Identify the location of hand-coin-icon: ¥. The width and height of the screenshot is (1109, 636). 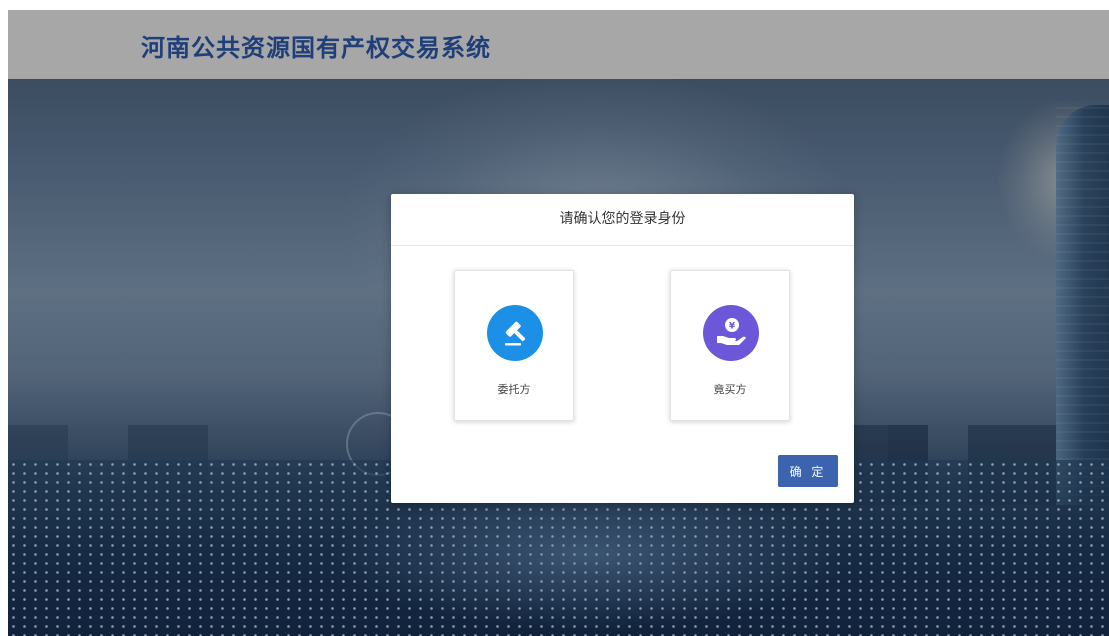
(731, 333).